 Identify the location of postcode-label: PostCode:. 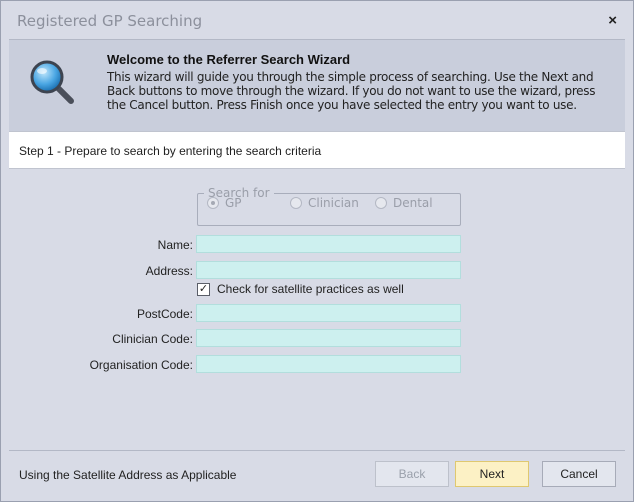
(164, 314).